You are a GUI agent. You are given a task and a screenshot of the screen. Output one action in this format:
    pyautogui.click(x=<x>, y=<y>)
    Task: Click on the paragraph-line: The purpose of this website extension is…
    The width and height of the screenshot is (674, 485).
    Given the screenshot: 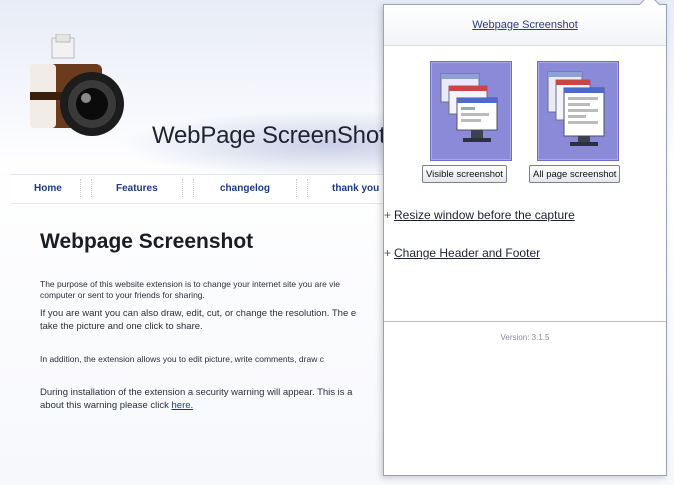 What is the action you would take?
    pyautogui.click(x=190, y=284)
    